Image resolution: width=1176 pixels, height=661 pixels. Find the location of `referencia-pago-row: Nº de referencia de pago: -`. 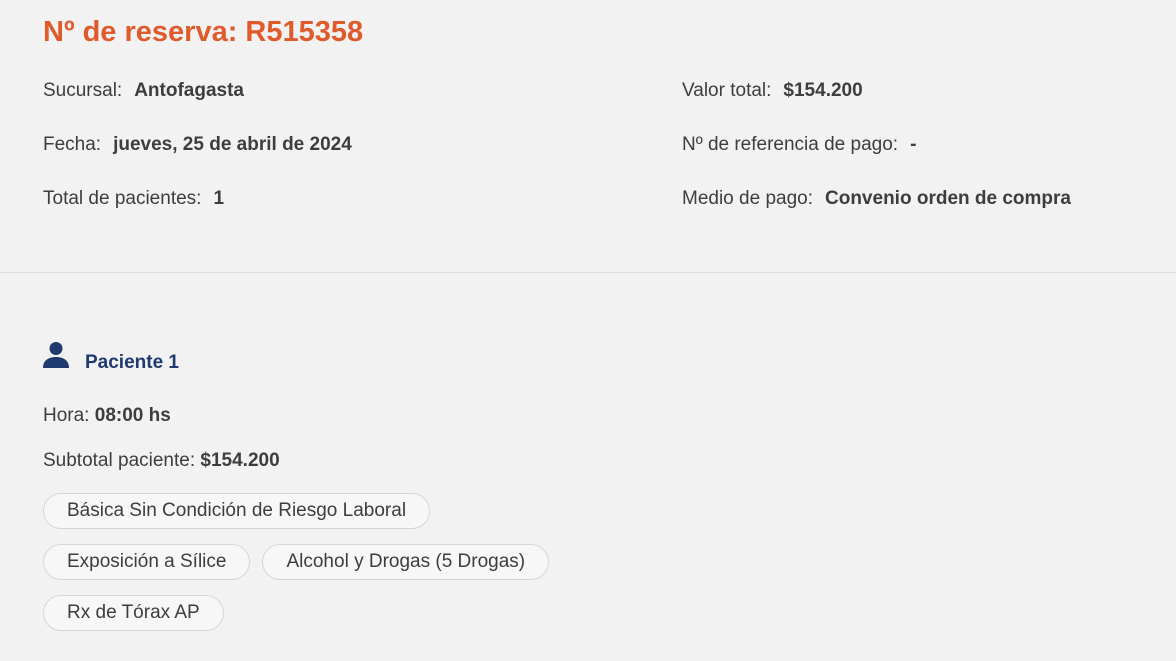

referencia-pago-row: Nº de referencia de pago: - is located at coordinates (799, 145).